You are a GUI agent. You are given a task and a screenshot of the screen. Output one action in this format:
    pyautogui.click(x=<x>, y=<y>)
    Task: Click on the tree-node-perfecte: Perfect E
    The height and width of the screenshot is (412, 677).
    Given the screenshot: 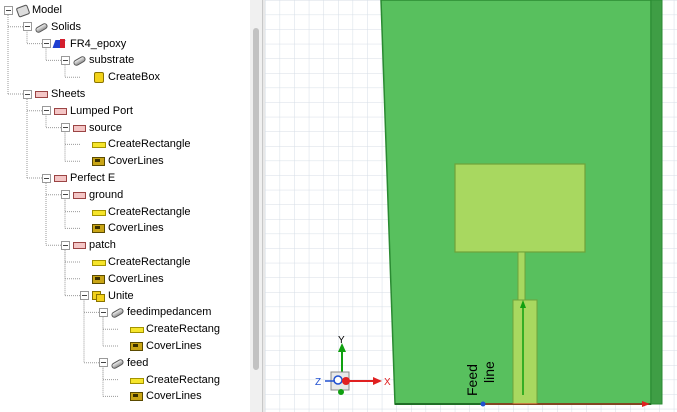 What is the action you would take?
    pyautogui.click(x=78, y=178)
    